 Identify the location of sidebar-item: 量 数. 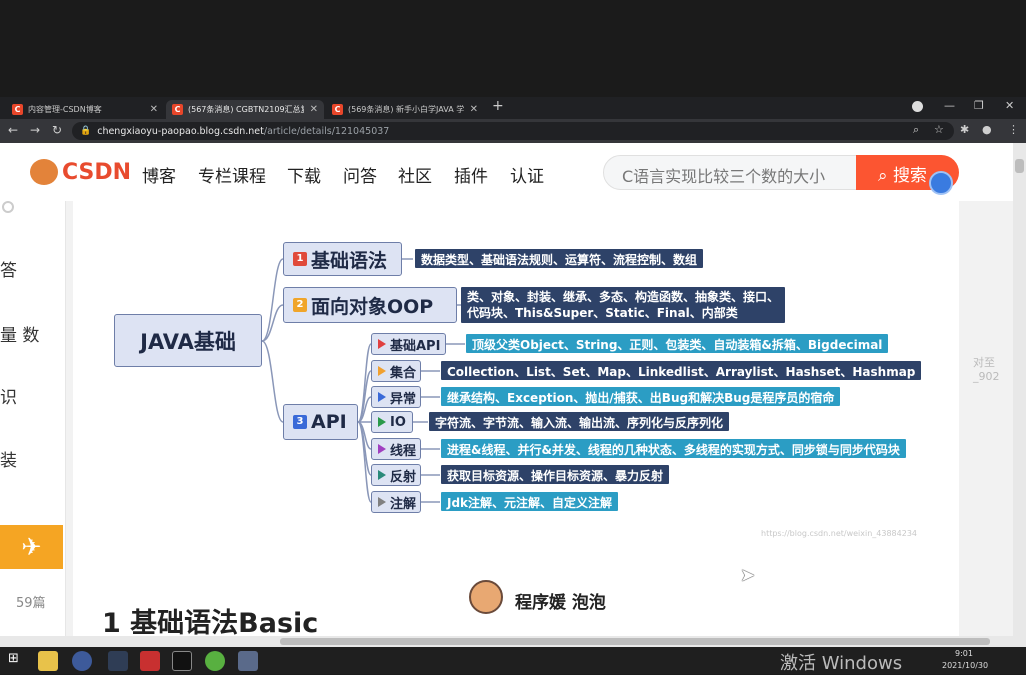
(19, 333).